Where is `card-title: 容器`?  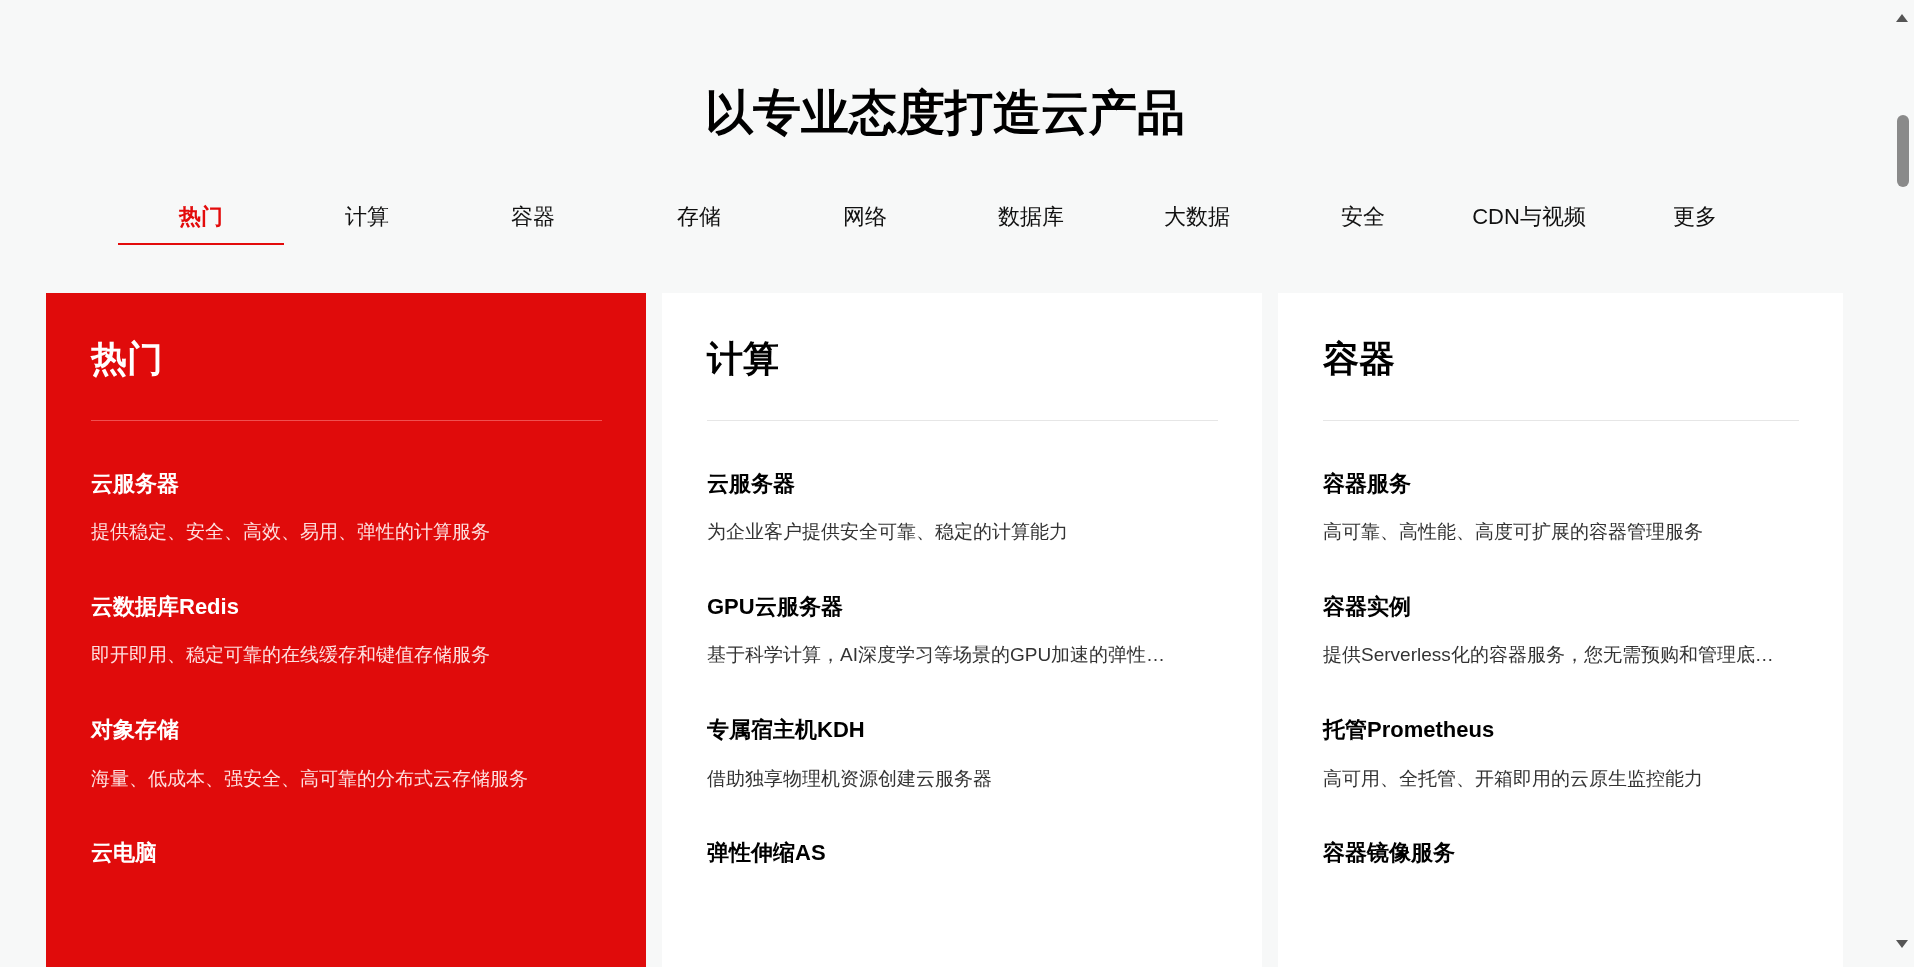 card-title: 容器 is located at coordinates (1561, 378).